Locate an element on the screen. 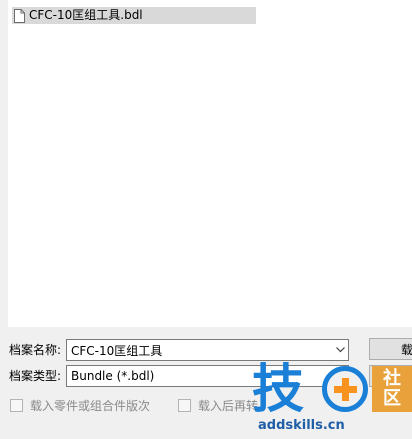 The image size is (412, 439). chevron-down-icon is located at coordinates (340, 350).